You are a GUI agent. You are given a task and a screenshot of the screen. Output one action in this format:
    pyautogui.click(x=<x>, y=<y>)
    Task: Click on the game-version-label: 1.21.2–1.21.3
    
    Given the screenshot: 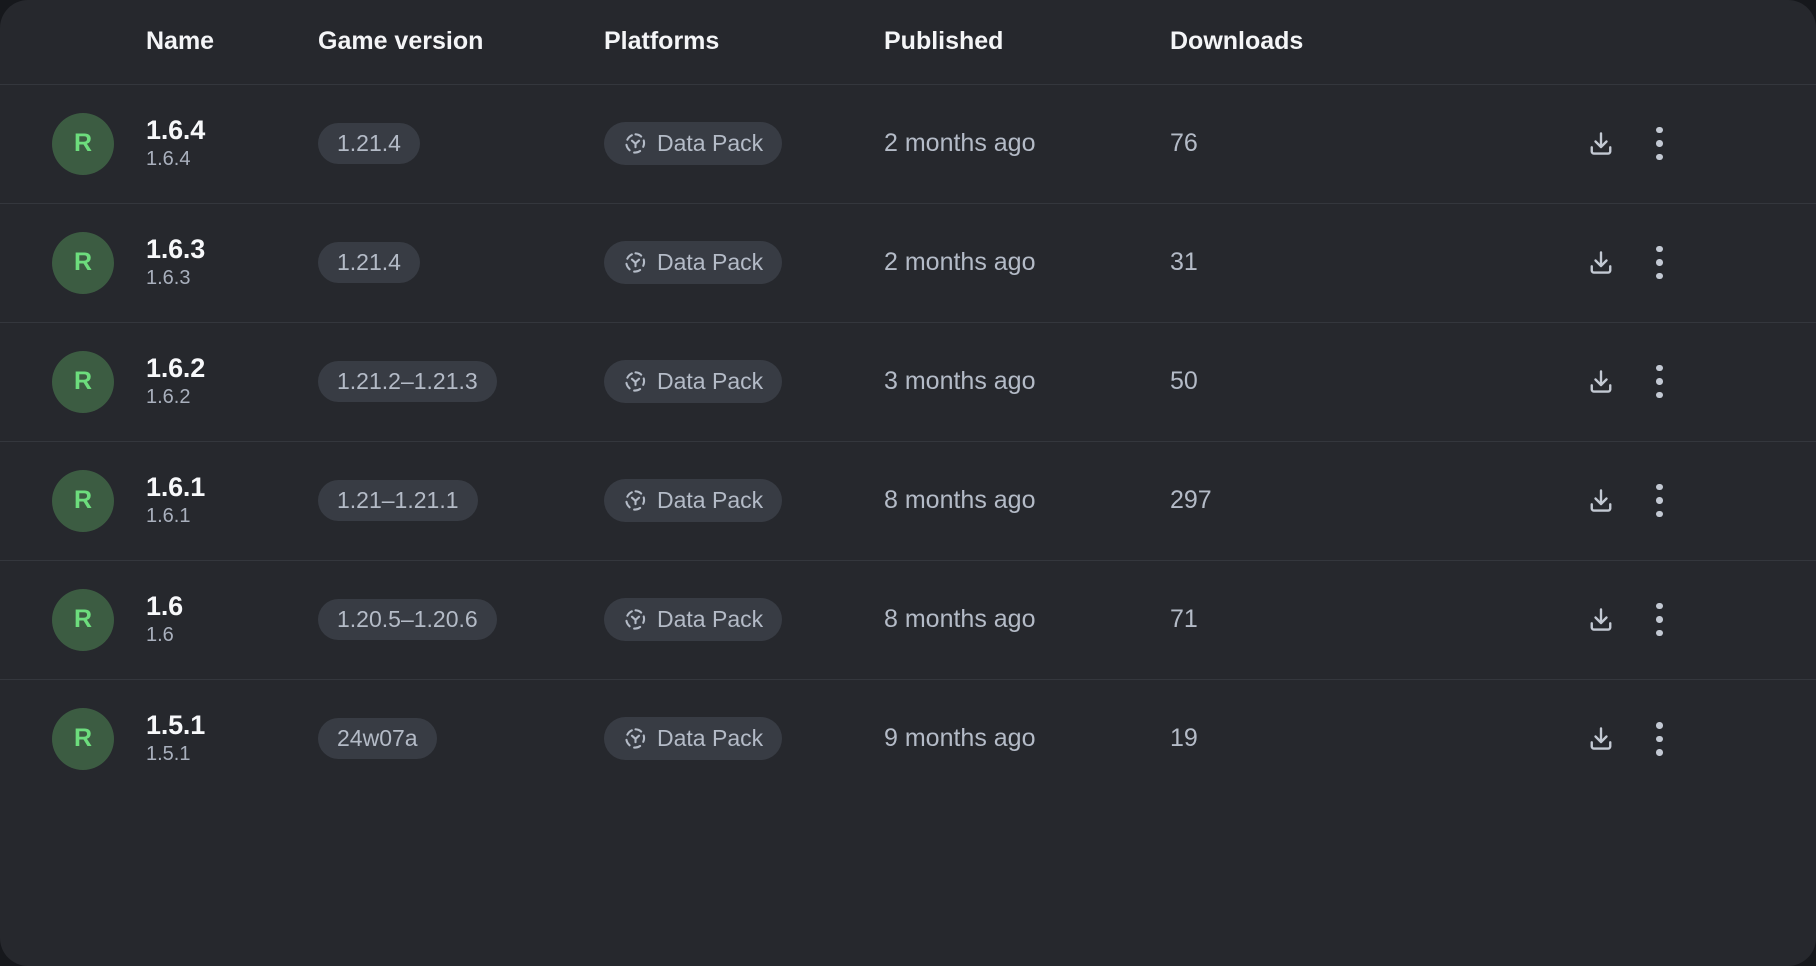 What is the action you would take?
    pyautogui.click(x=407, y=381)
    